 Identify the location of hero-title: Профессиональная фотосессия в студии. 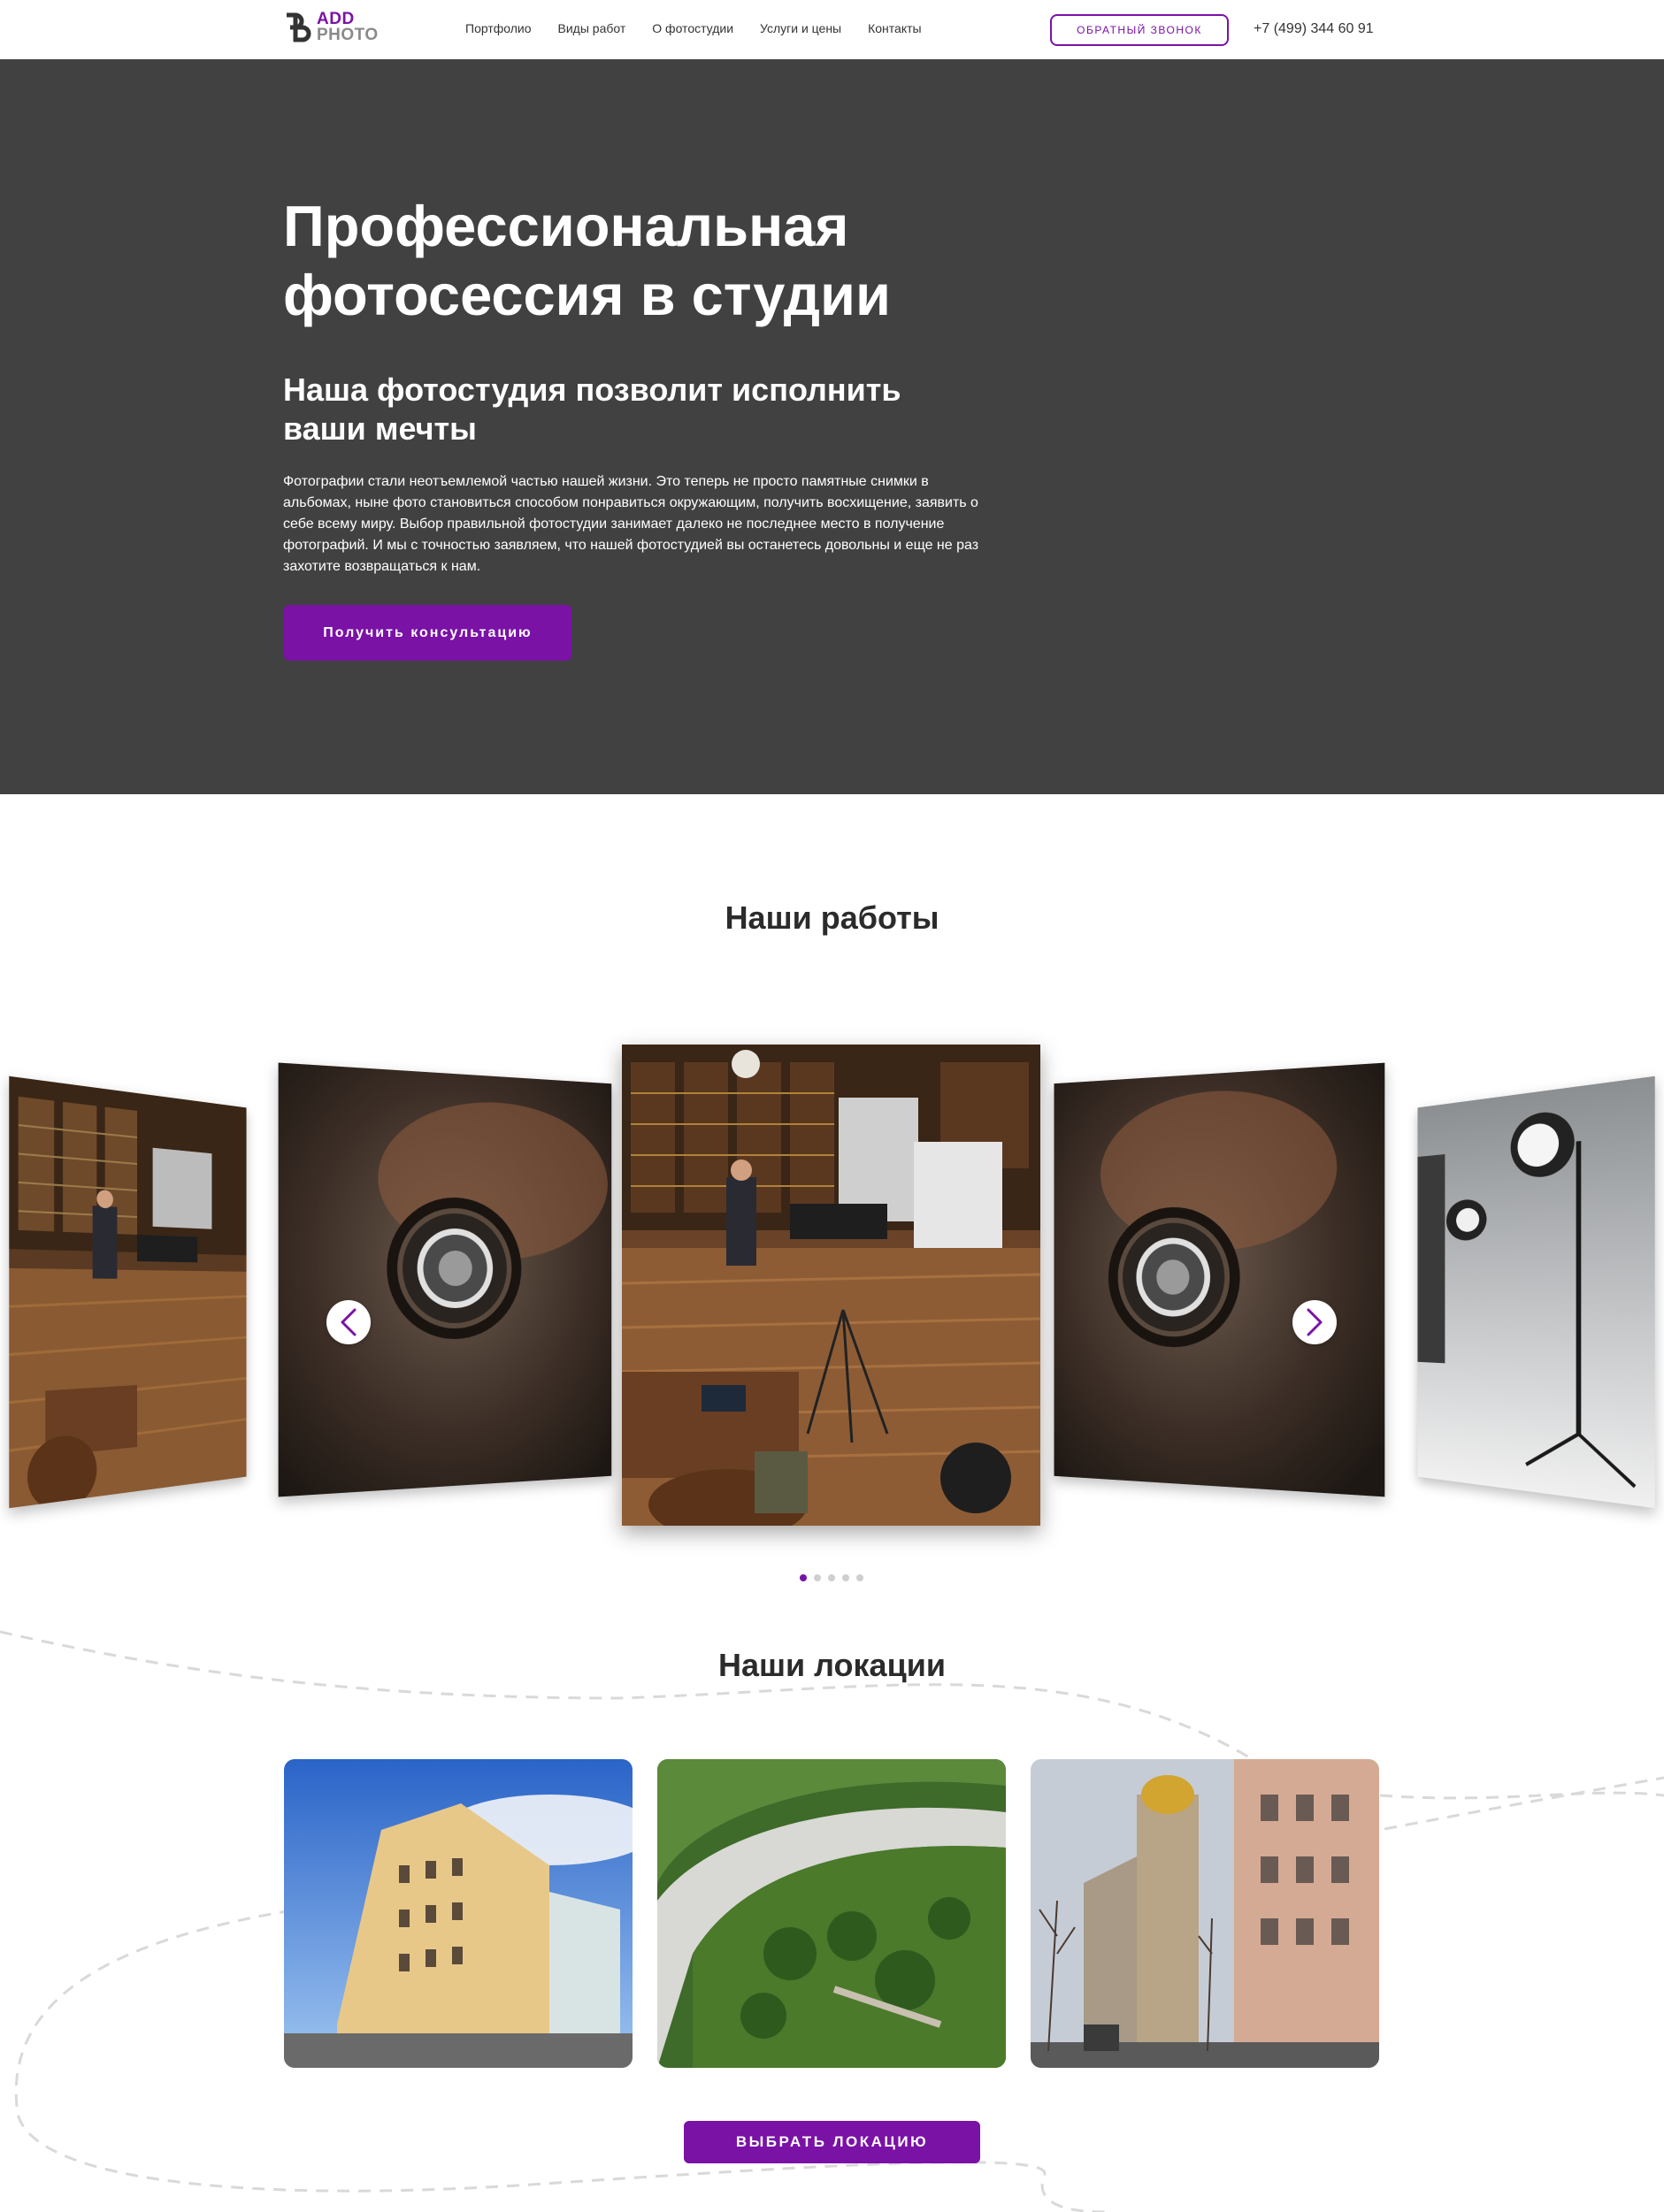
(587, 260).